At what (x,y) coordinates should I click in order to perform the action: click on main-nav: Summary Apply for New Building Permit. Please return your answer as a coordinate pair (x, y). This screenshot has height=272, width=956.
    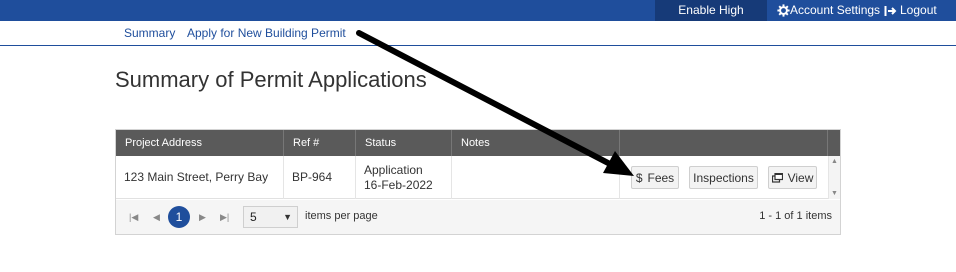
    Looking at the image, I should click on (478, 33).